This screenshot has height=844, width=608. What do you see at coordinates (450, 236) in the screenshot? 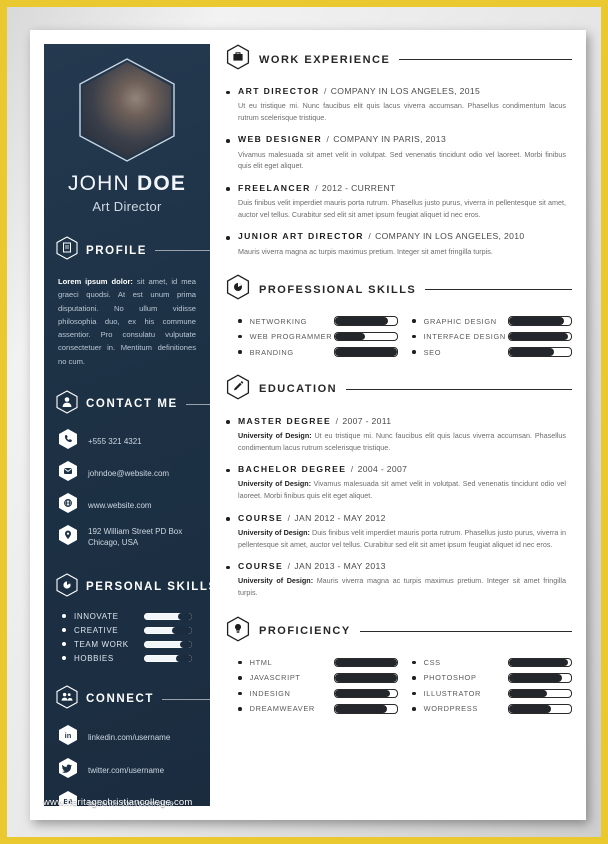
I see `work-entry-company: COMPANY IN LOS ANGELES, 2010` at bounding box center [450, 236].